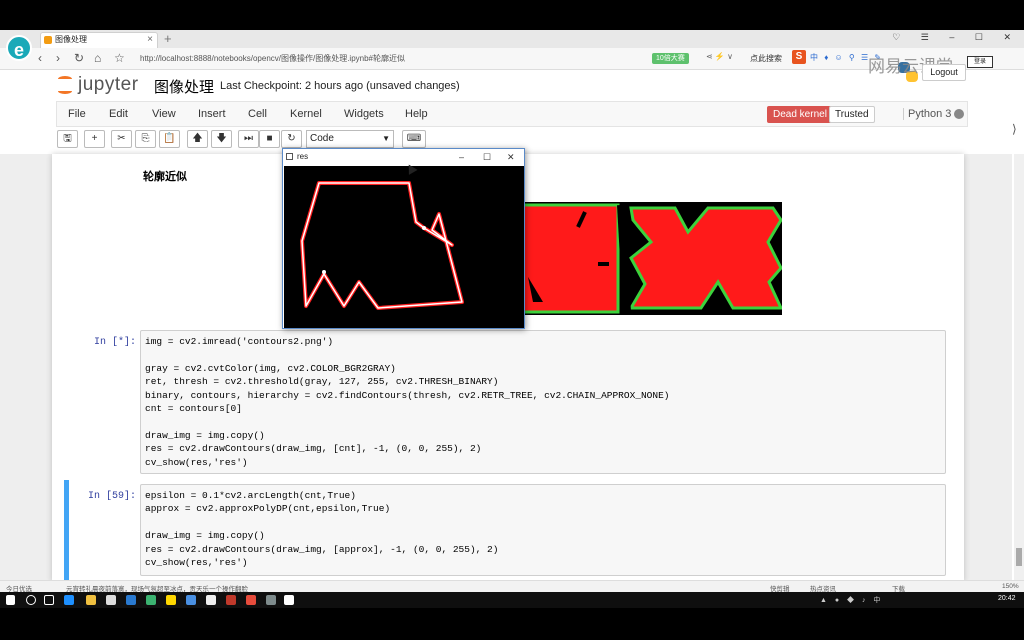 The height and width of the screenshot is (640, 1024). What do you see at coordinates (512, 600) in the screenshot?
I see `os-taskbar: ▲ ● ◆ ♪ 中 20:42` at bounding box center [512, 600].